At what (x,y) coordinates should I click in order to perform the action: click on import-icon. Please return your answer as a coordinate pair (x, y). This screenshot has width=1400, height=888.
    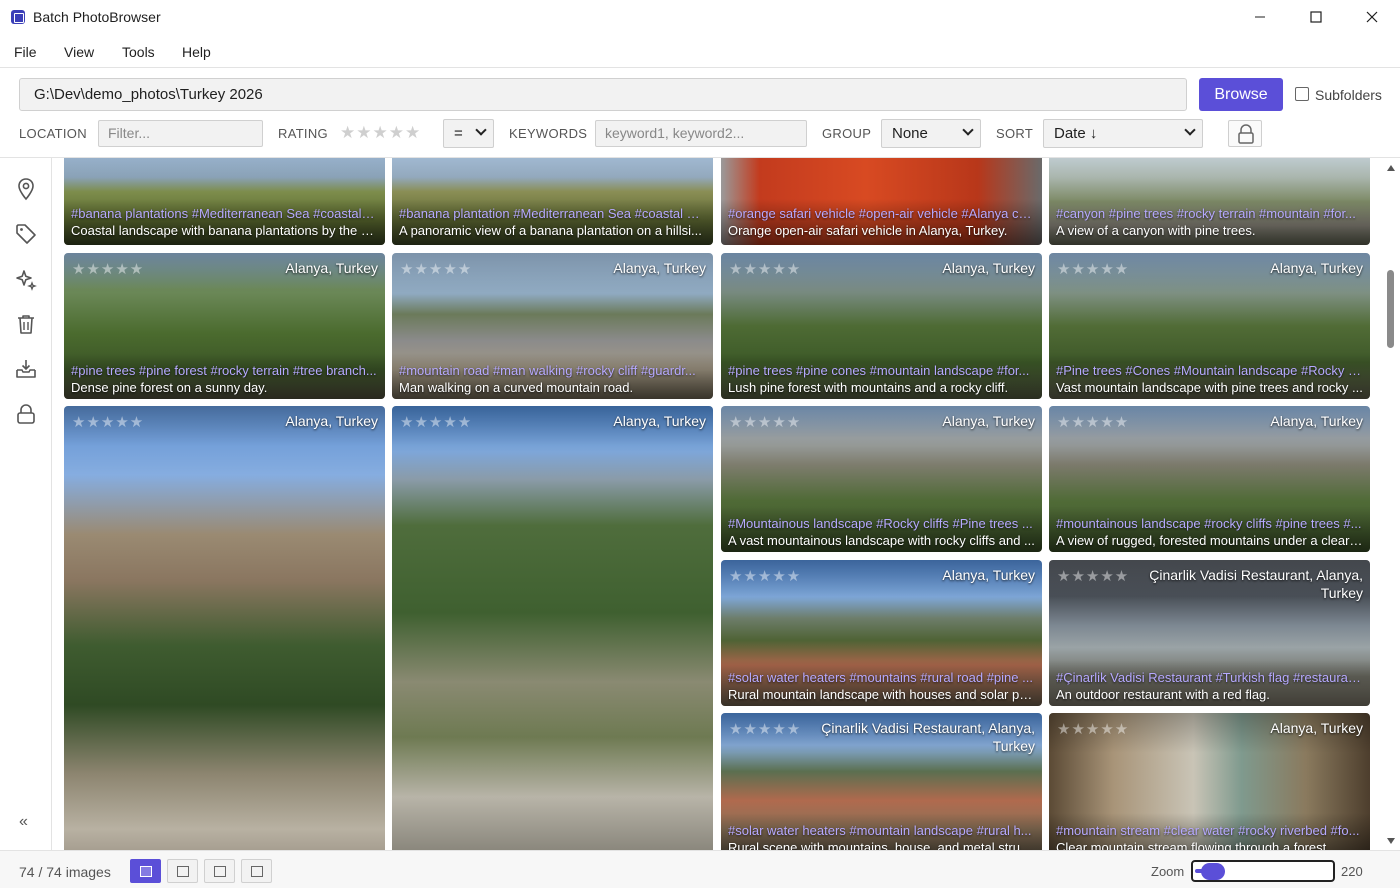
    Looking at the image, I should click on (26, 369).